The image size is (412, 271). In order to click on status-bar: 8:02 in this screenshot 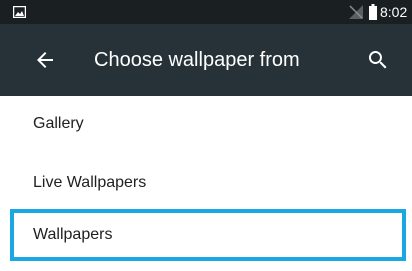, I will do `click(206, 12)`.